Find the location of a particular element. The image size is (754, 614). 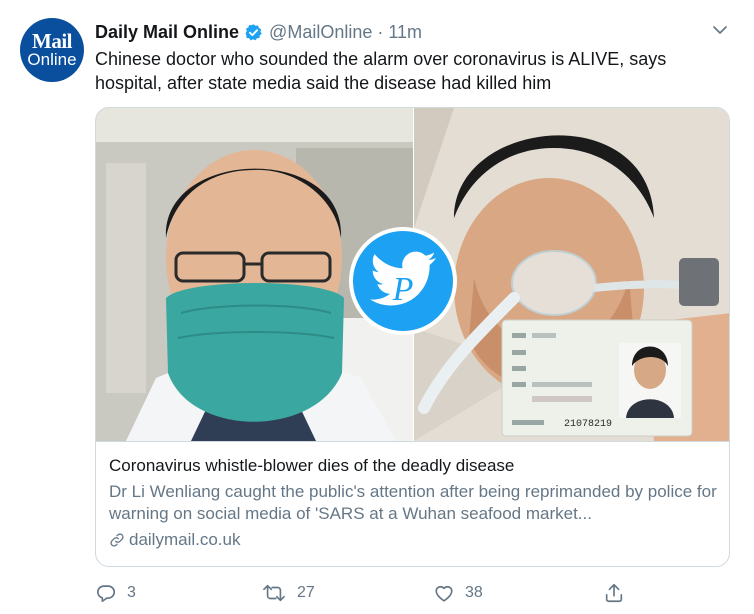

retweet-icon is located at coordinates (274, 593).